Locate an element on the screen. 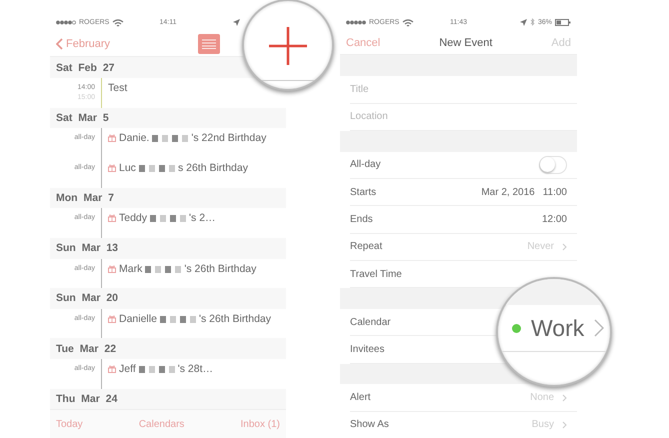  nav-title: New Event is located at coordinates (466, 42).